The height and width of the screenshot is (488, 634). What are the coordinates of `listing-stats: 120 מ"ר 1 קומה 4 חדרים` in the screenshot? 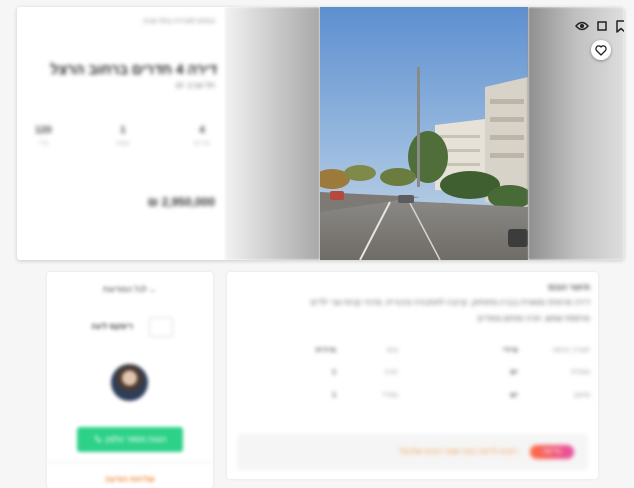 It's located at (122, 136).